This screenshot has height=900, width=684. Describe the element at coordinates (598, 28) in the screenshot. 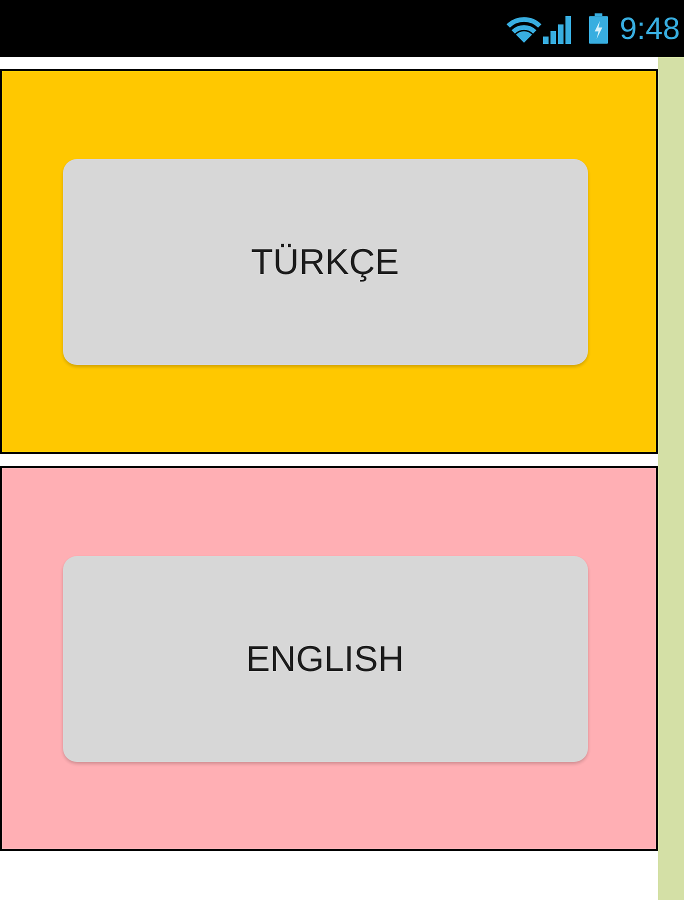

I see `battery-charging-icon` at that location.